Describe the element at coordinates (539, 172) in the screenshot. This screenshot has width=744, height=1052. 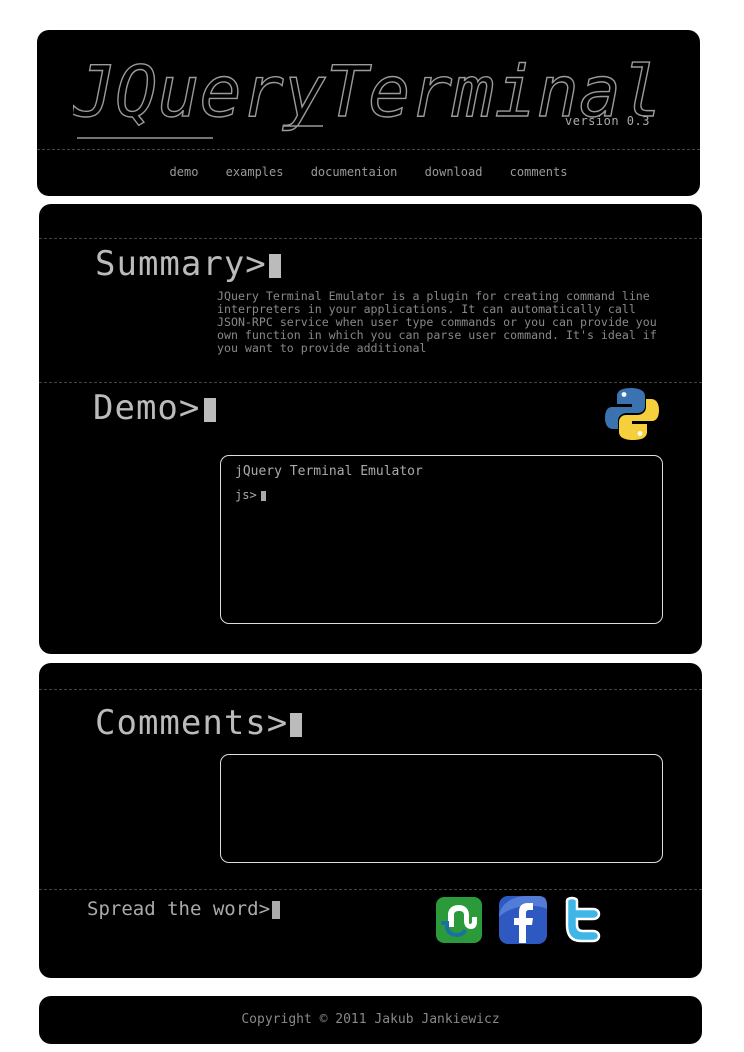
I see `nav-comments: comments` at that location.